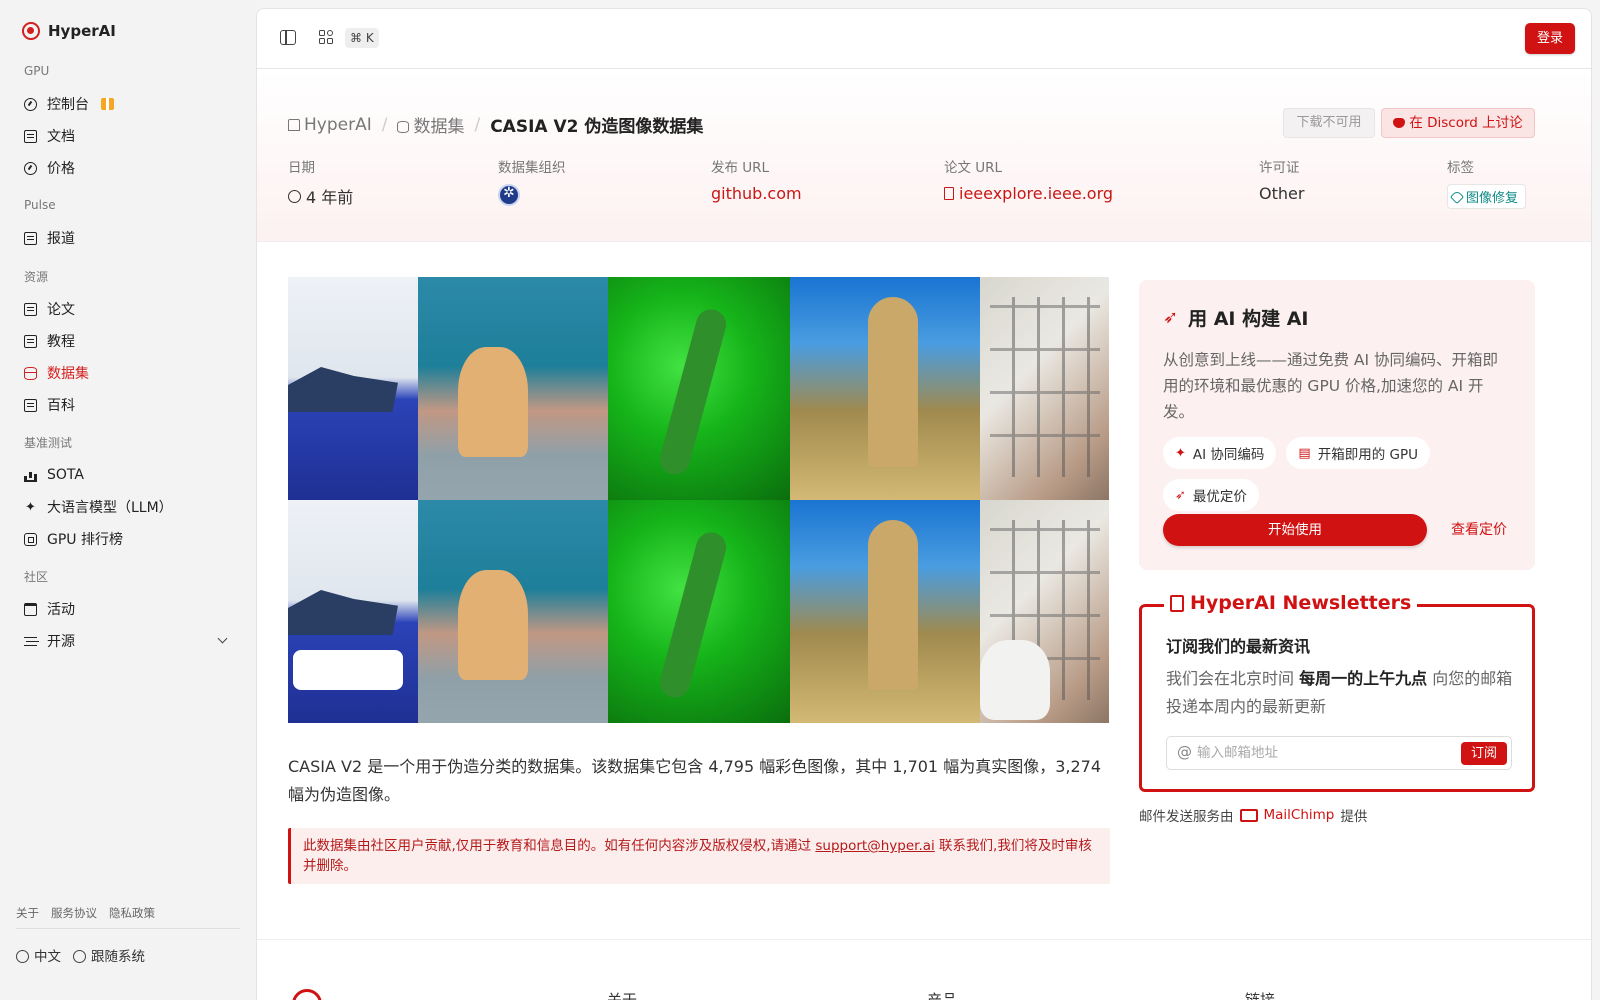  I want to click on list-icon, so click(30, 641).